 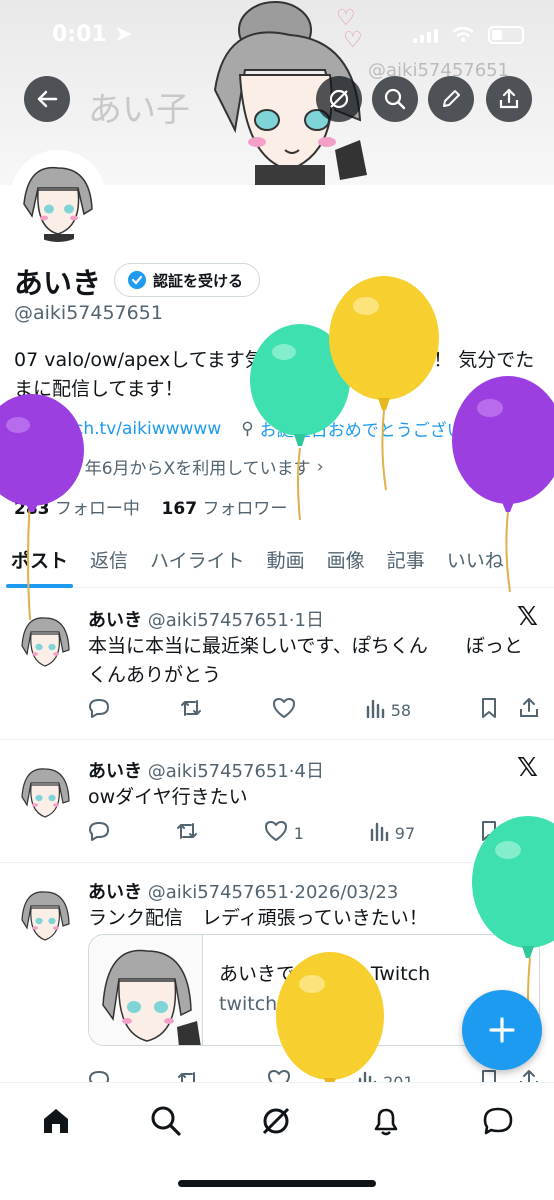 What do you see at coordinates (22, 466) in the screenshot?
I see `calendar-icon: ▦` at bounding box center [22, 466].